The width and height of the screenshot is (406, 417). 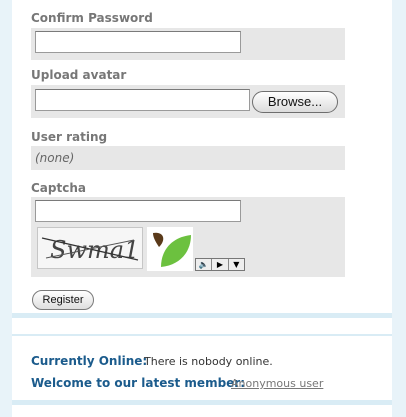 I want to click on captcha-audio-control: 🔈 ▶ ▼, so click(x=220, y=264).